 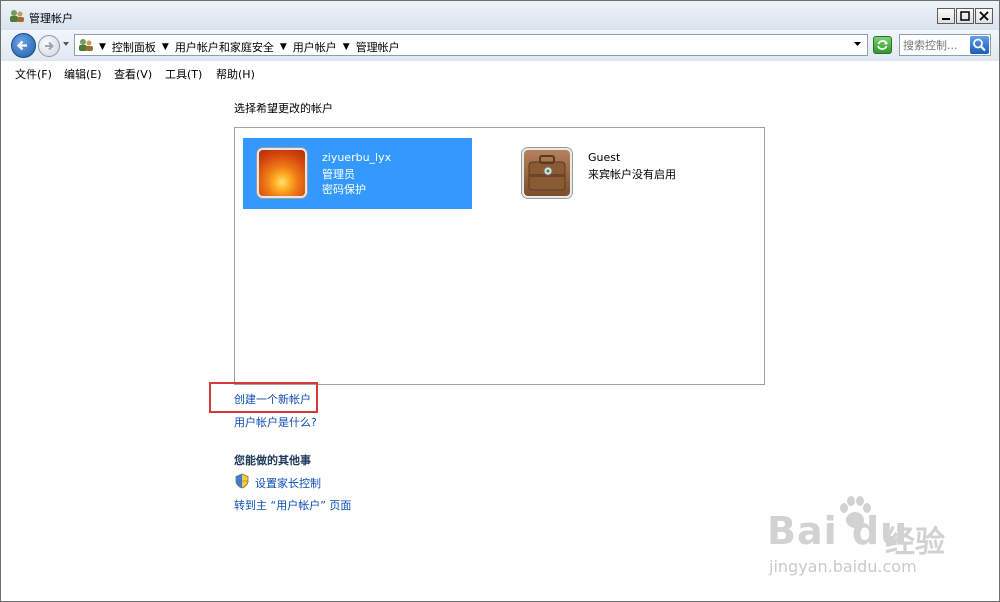 What do you see at coordinates (133, 74) in the screenshot?
I see `menu-view: 查看(V)` at bounding box center [133, 74].